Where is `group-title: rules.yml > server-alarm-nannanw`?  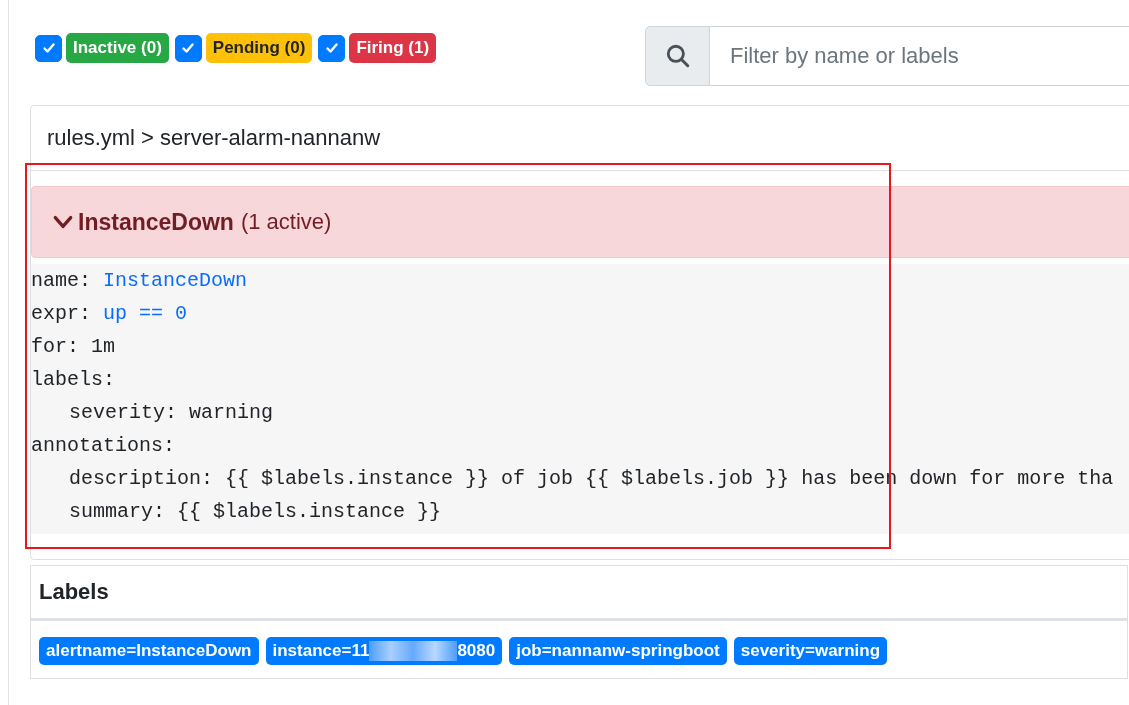 group-title: rules.yml > server-alarm-nannanw is located at coordinates (214, 138).